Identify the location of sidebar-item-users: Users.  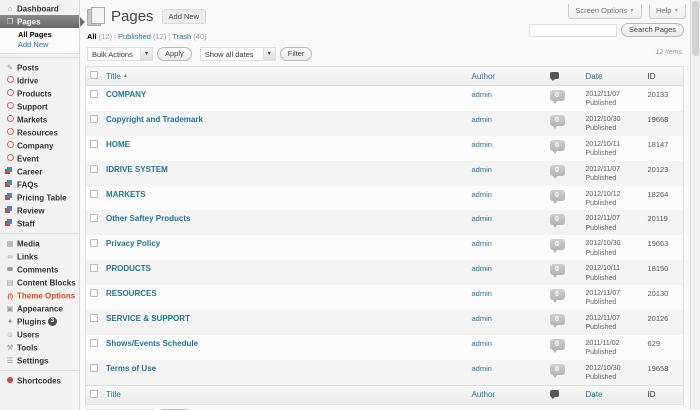
(39, 334).